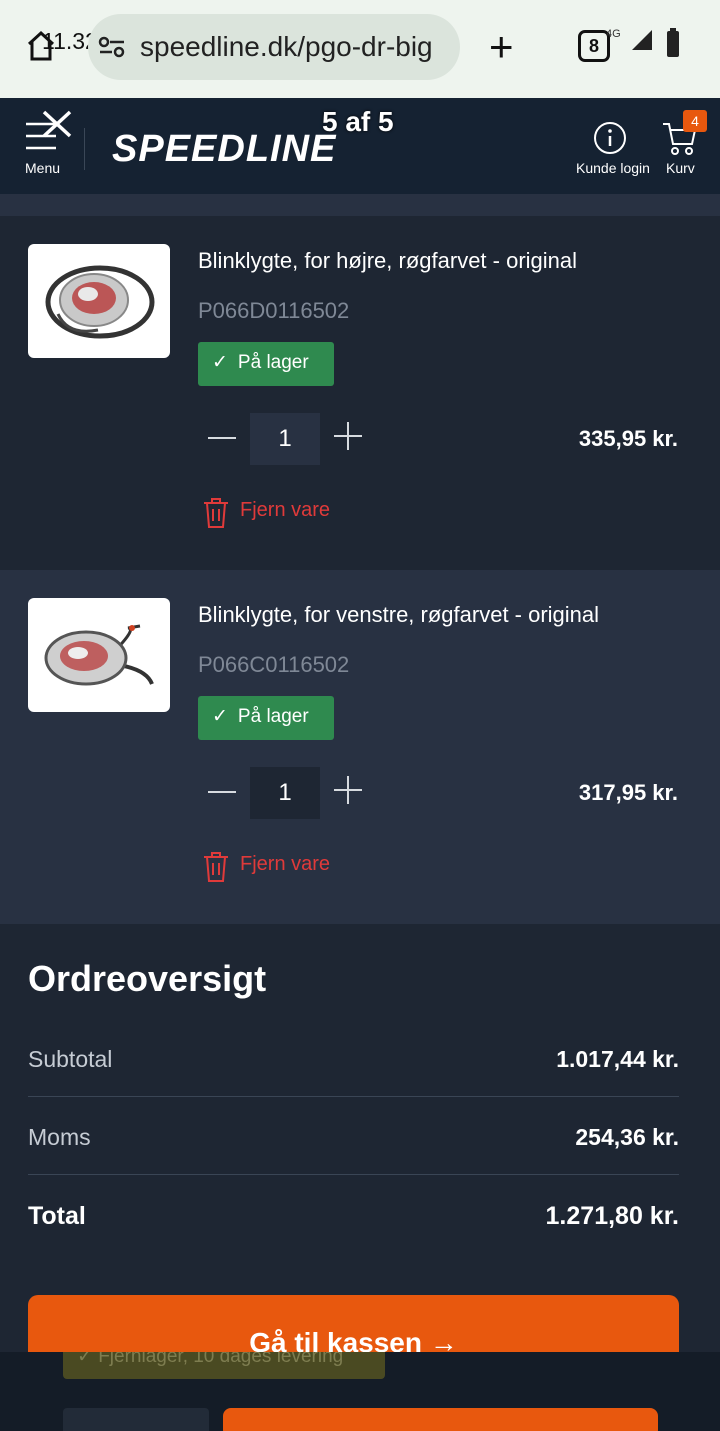 The image size is (720, 1431). Describe the element at coordinates (627, 1137) in the screenshot. I see `vat-value: 254,36 kr.` at that location.